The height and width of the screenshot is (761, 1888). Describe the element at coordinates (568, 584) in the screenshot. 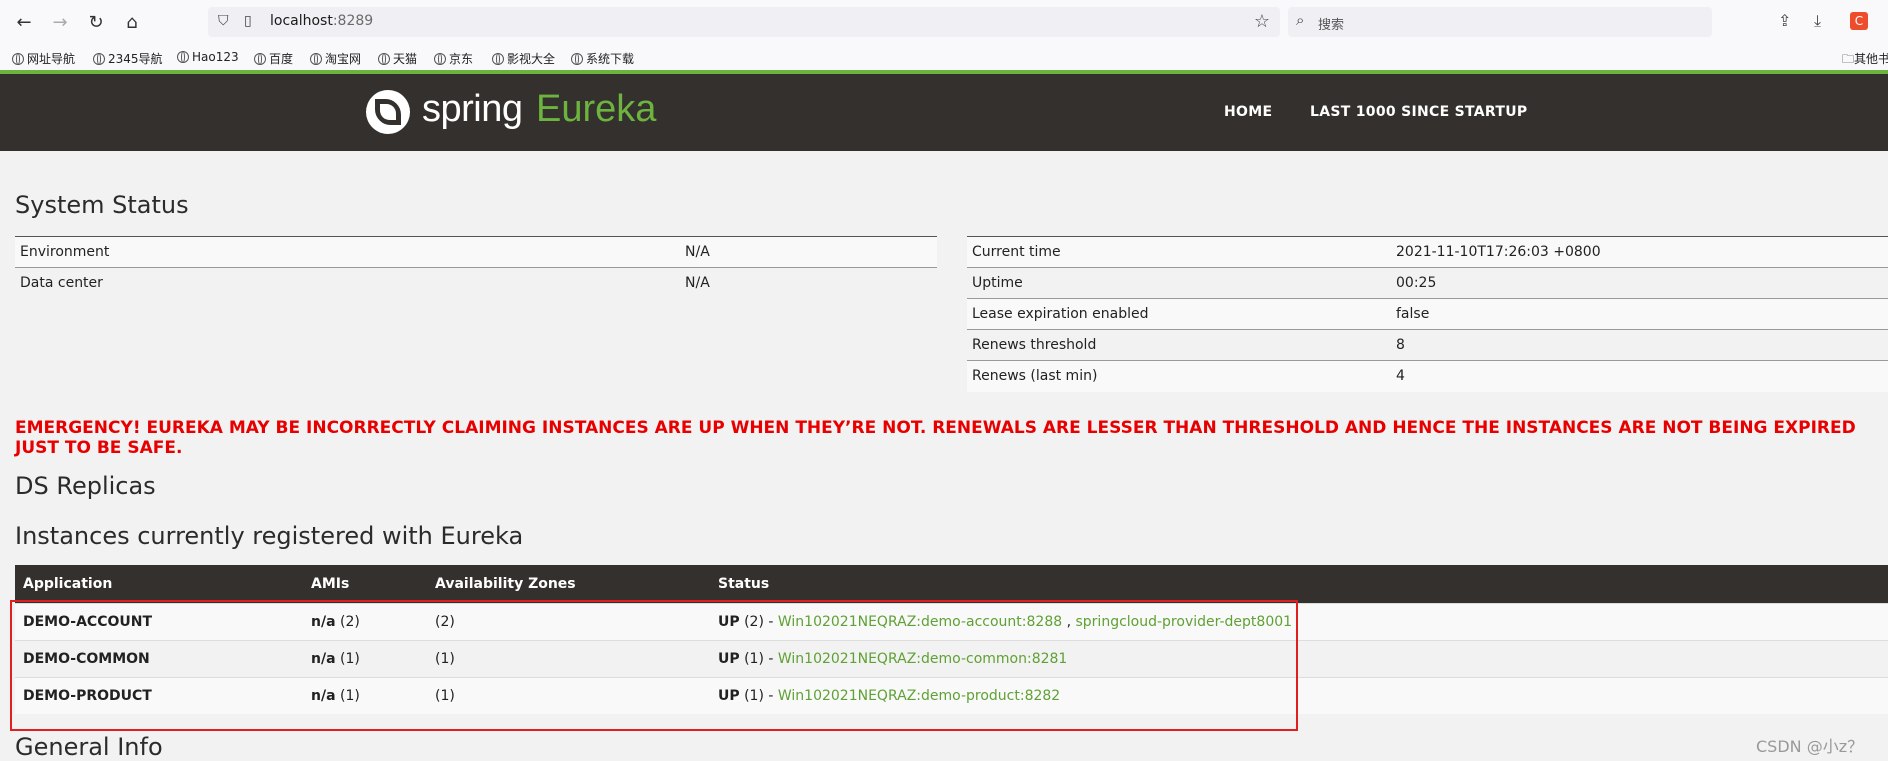

I see `column-header: Availability Zones` at that location.